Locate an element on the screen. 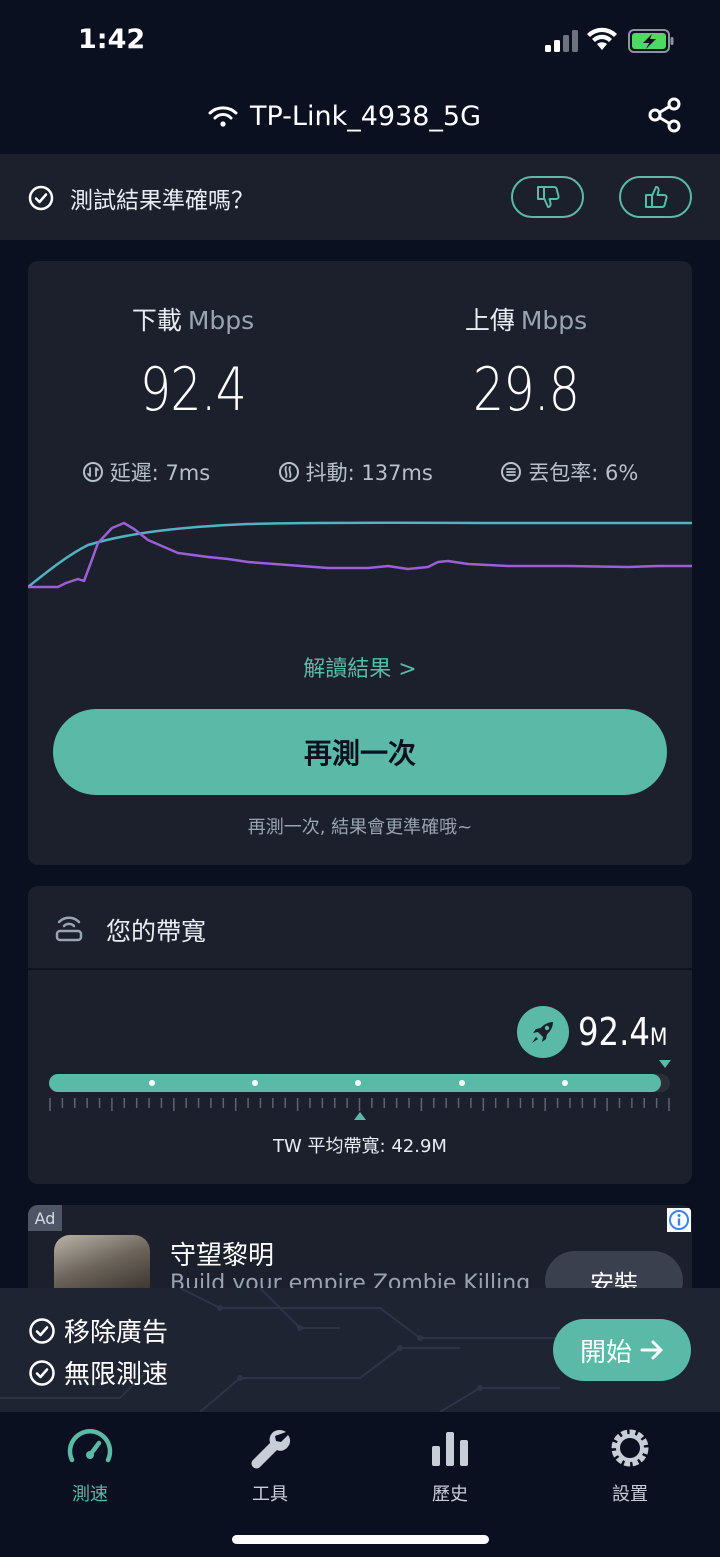 The width and height of the screenshot is (720, 1557). thumbs-down-button is located at coordinates (547, 197).